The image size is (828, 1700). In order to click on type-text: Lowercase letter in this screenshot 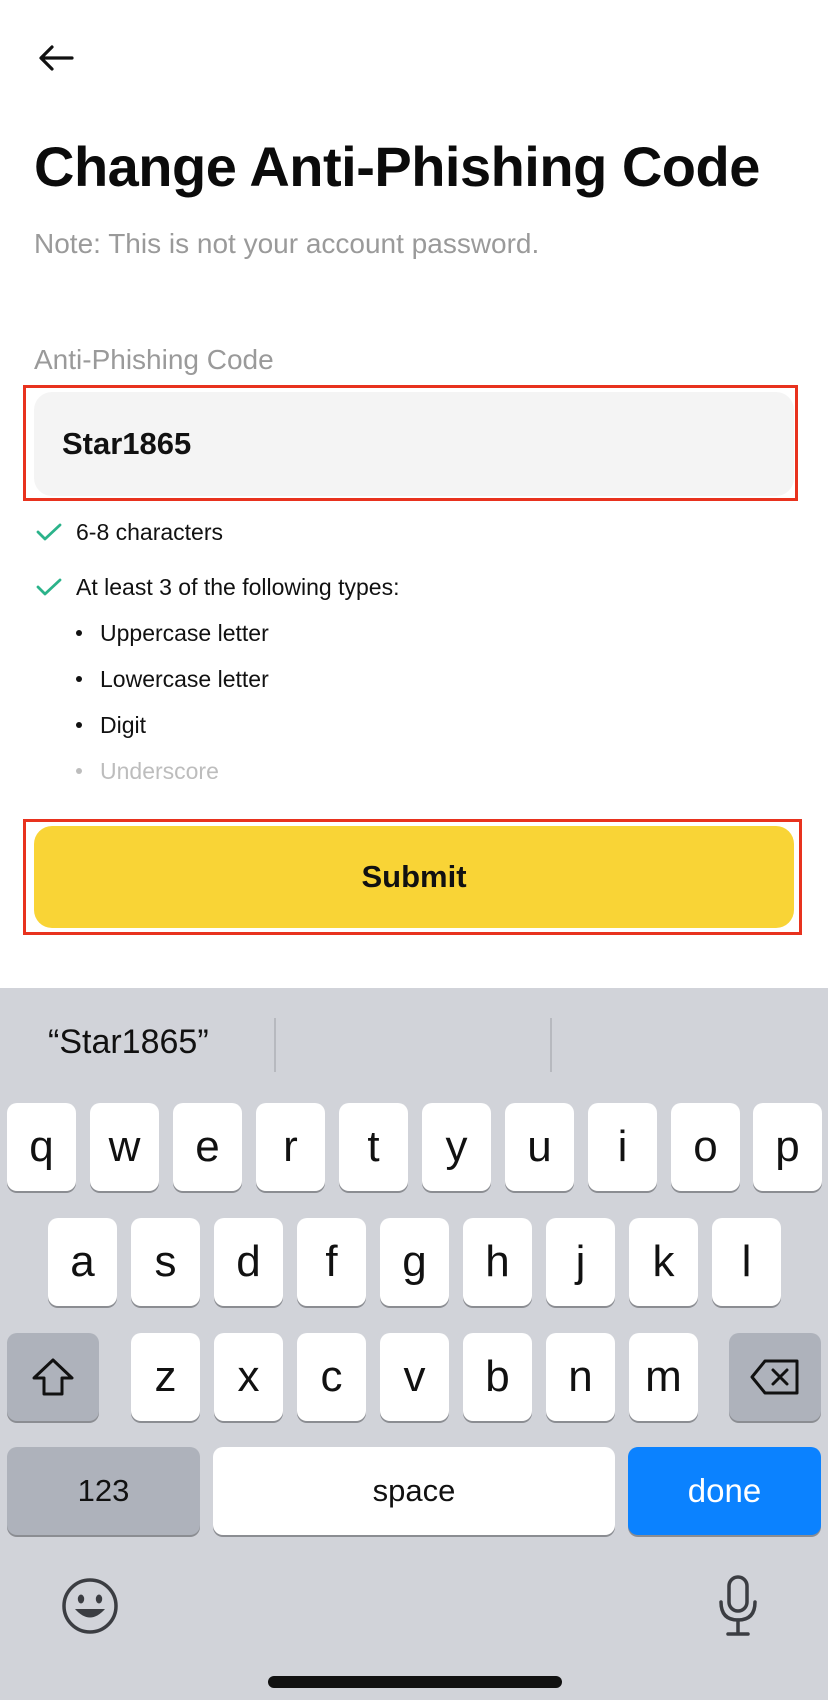, I will do `click(184, 678)`.